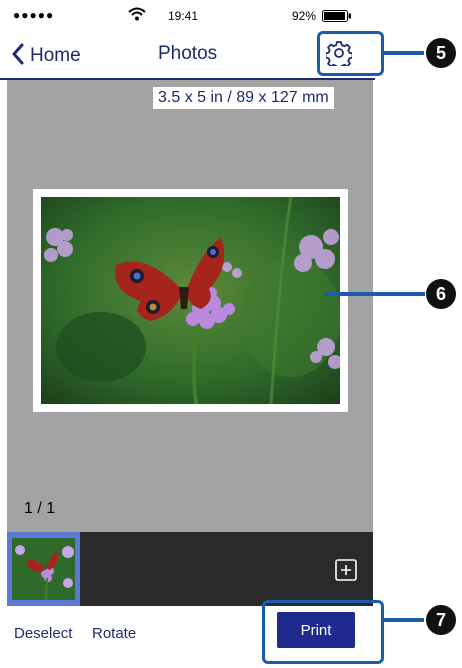 This screenshot has height=668, width=462. Describe the element at coordinates (34, 15) in the screenshot. I see `signal-strength-icon: ●●●●●` at that location.